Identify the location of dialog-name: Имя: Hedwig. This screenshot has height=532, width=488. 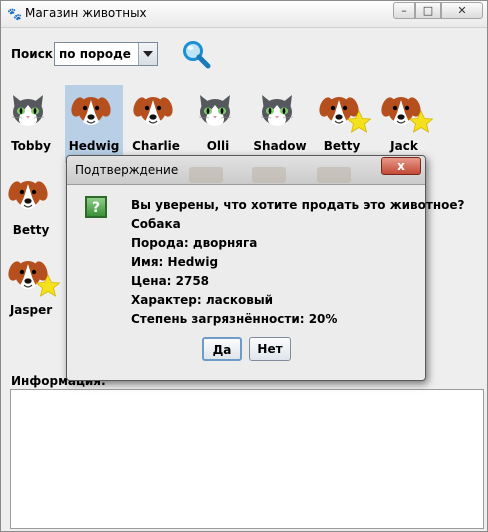
(175, 262).